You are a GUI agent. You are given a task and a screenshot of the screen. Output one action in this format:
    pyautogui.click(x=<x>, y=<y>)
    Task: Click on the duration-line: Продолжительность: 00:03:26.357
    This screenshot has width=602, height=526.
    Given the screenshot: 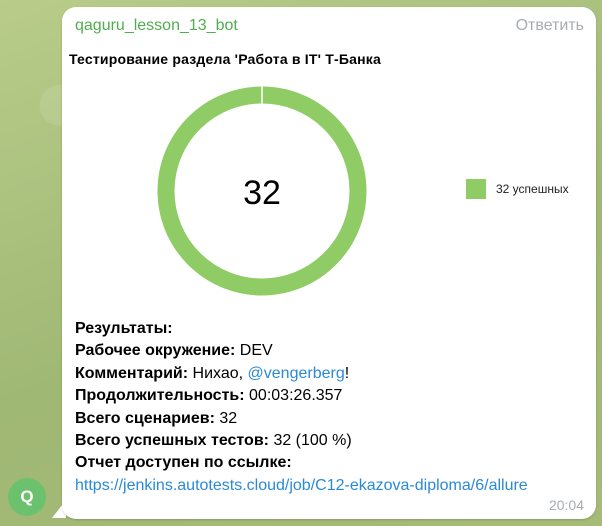 What is the action you would take?
    pyautogui.click(x=301, y=396)
    